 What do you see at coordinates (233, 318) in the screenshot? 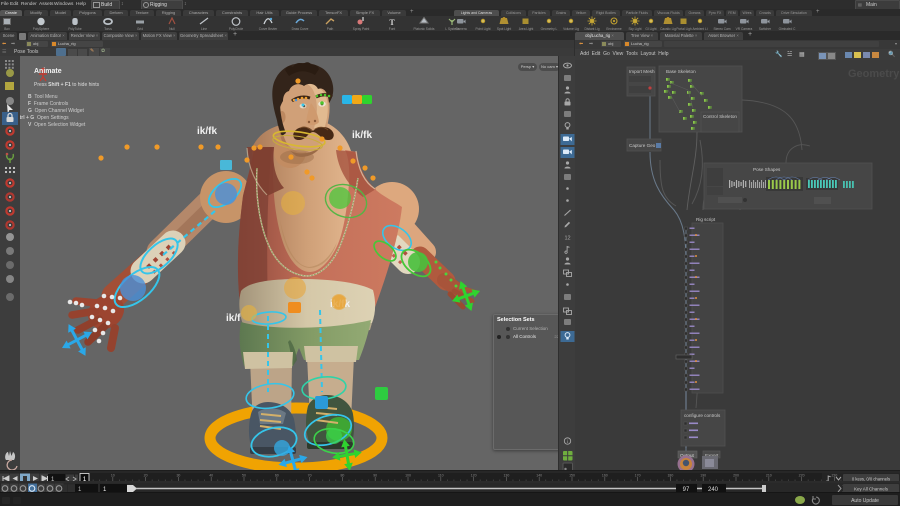
I see `svg-text: ik/f` at bounding box center [233, 318].